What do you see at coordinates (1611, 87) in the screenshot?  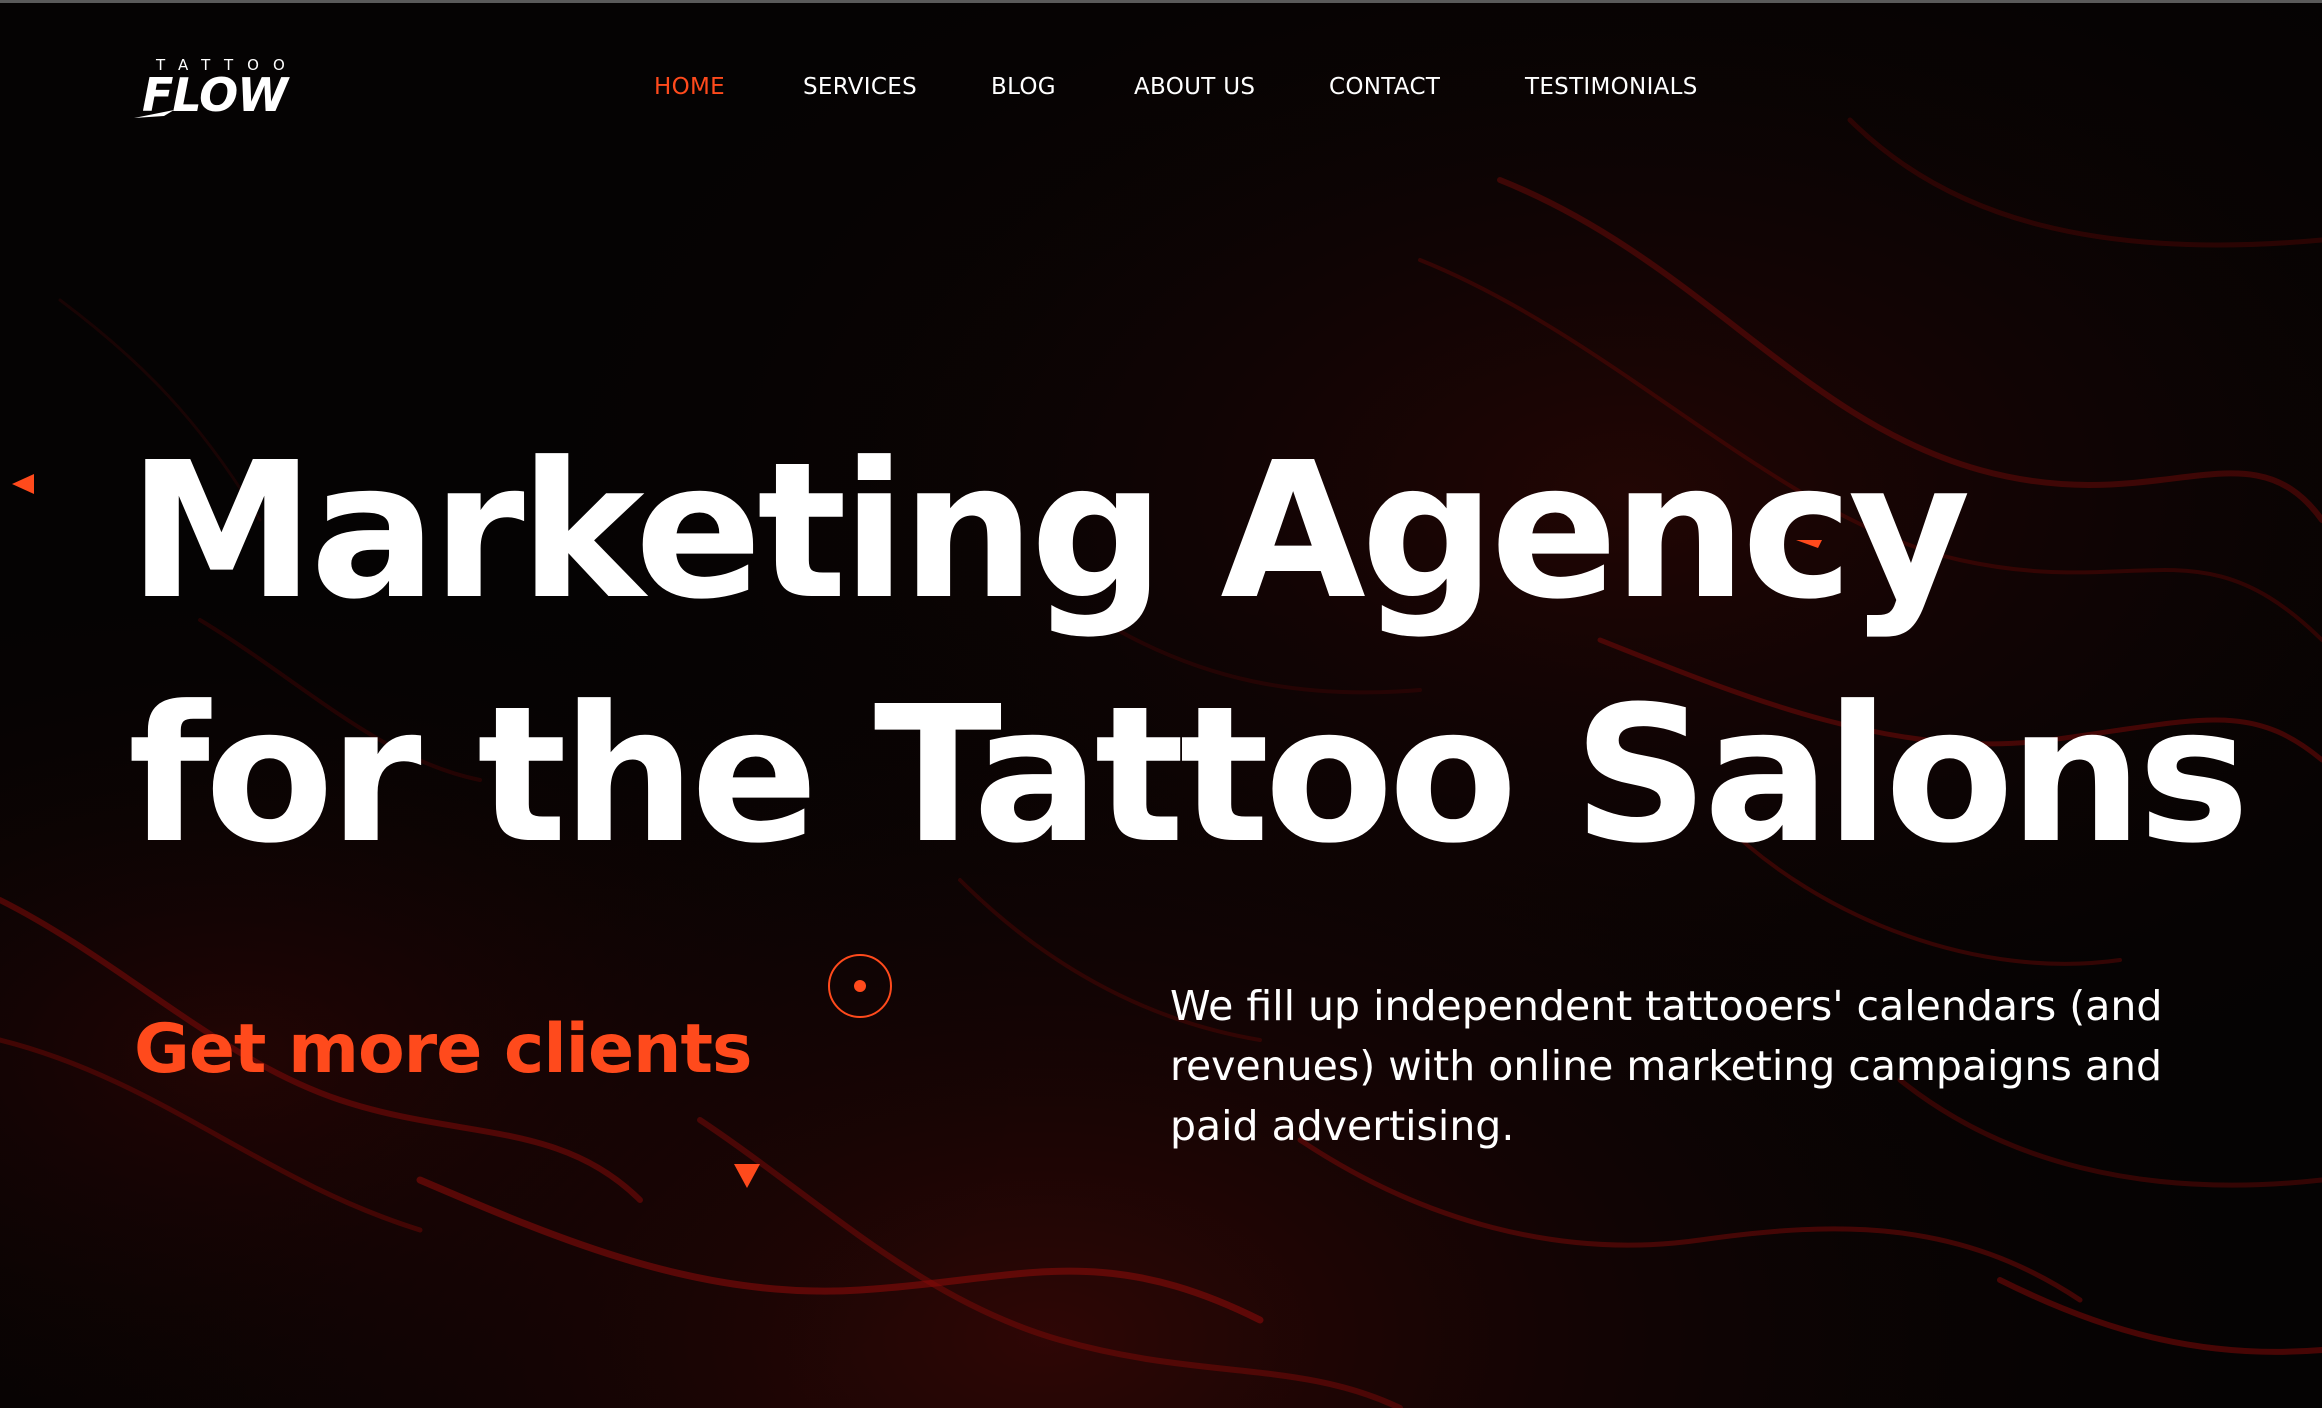 I see `nav-item-testimonials: TESTIMONIALS` at bounding box center [1611, 87].